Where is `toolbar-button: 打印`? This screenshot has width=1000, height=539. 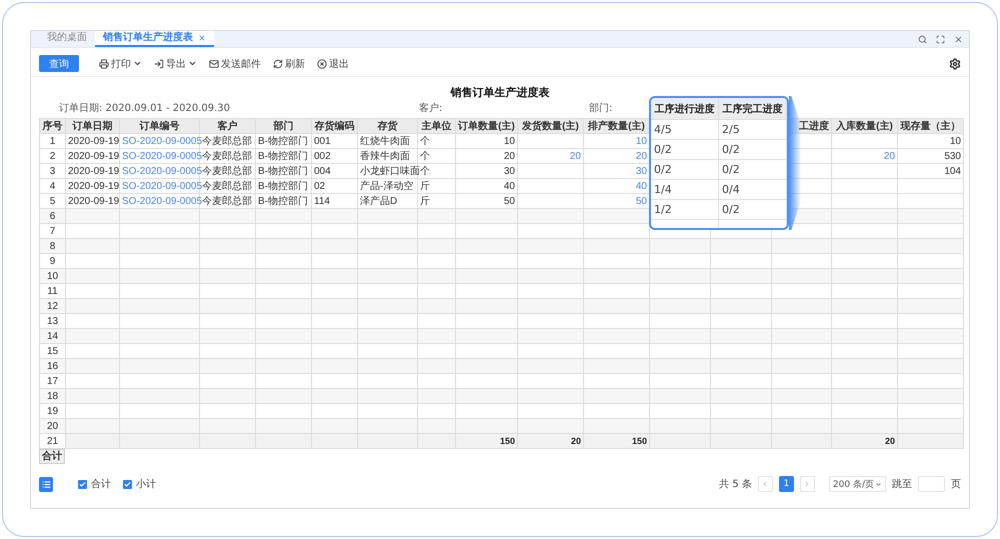
toolbar-button: 打印 is located at coordinates (120, 63).